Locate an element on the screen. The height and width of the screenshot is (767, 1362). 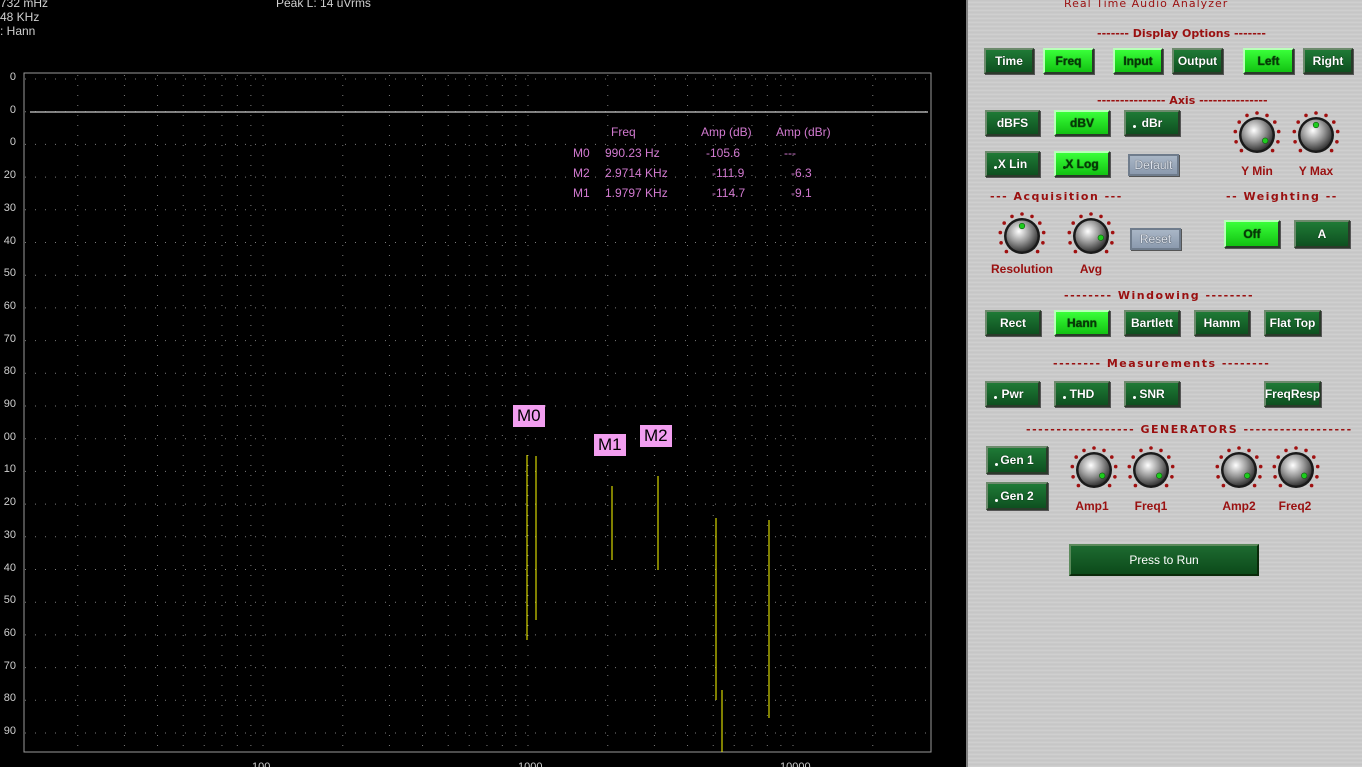
default-button: Default is located at coordinates (1153, 165).